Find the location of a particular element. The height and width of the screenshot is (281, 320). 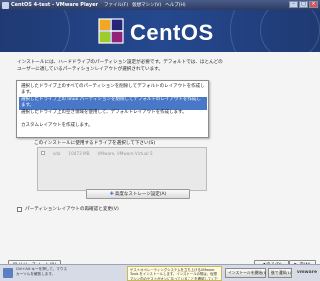

release-cursor-hint: Ctrl+Alt キーを押して、マウスカーソルを解放します。 is located at coordinates (42, 271).